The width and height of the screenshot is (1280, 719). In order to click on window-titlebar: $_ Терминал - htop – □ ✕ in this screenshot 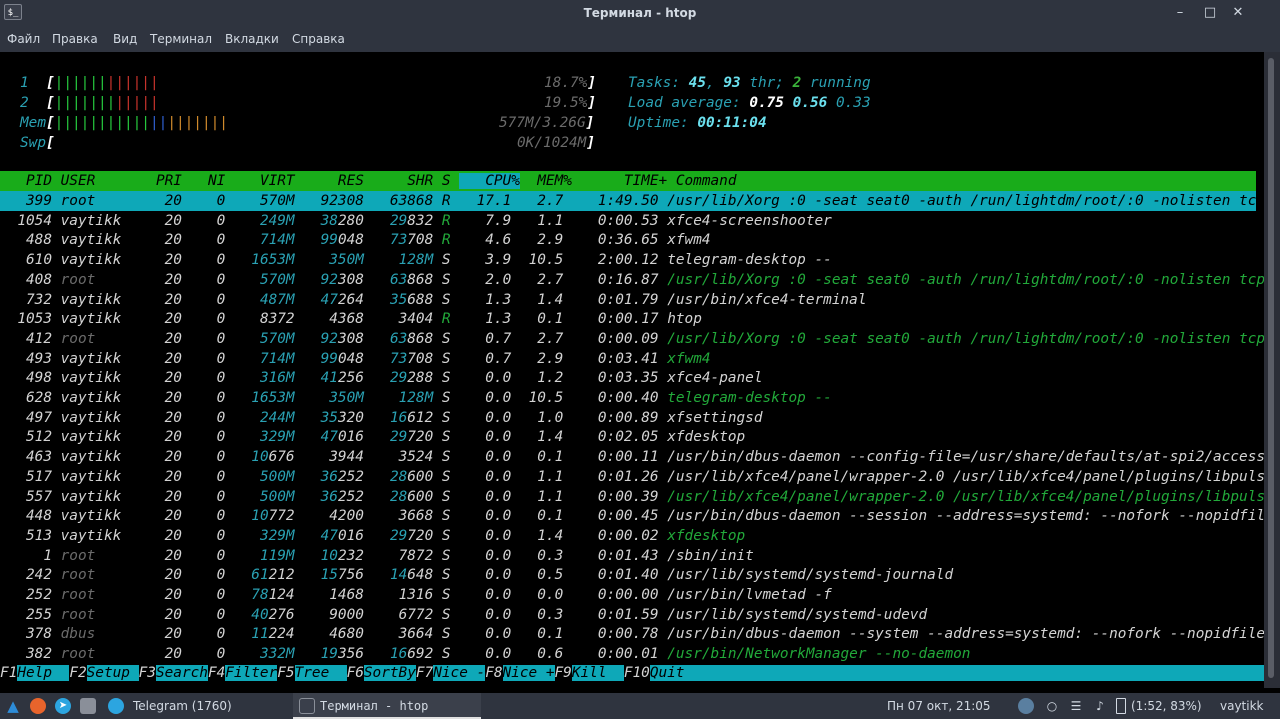, I will do `click(640, 13)`.